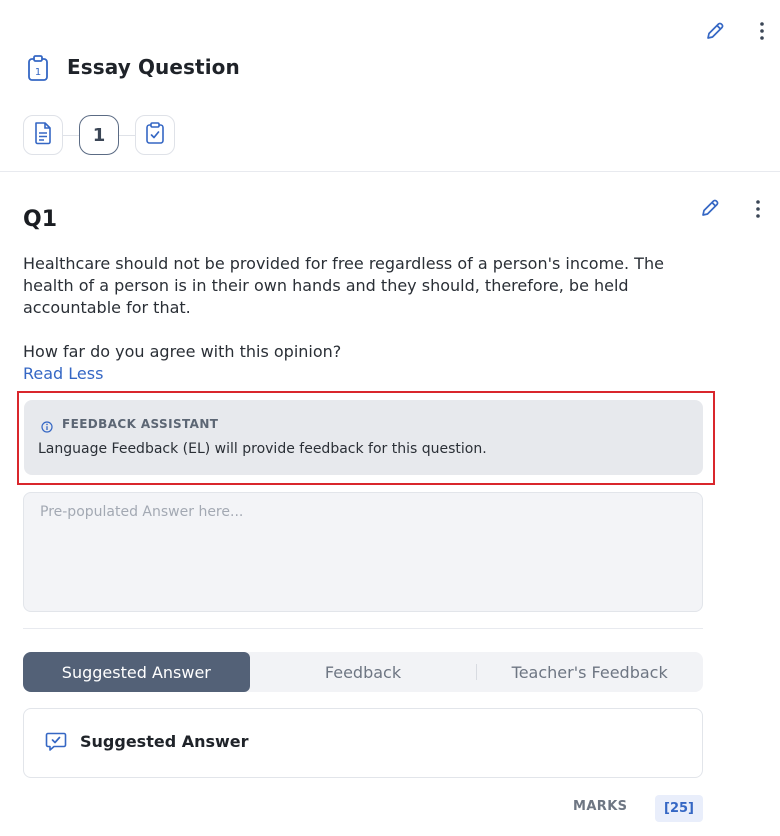 This screenshot has width=780, height=836. Describe the element at coordinates (600, 806) in the screenshot. I see `marks-label: MARKS` at that location.